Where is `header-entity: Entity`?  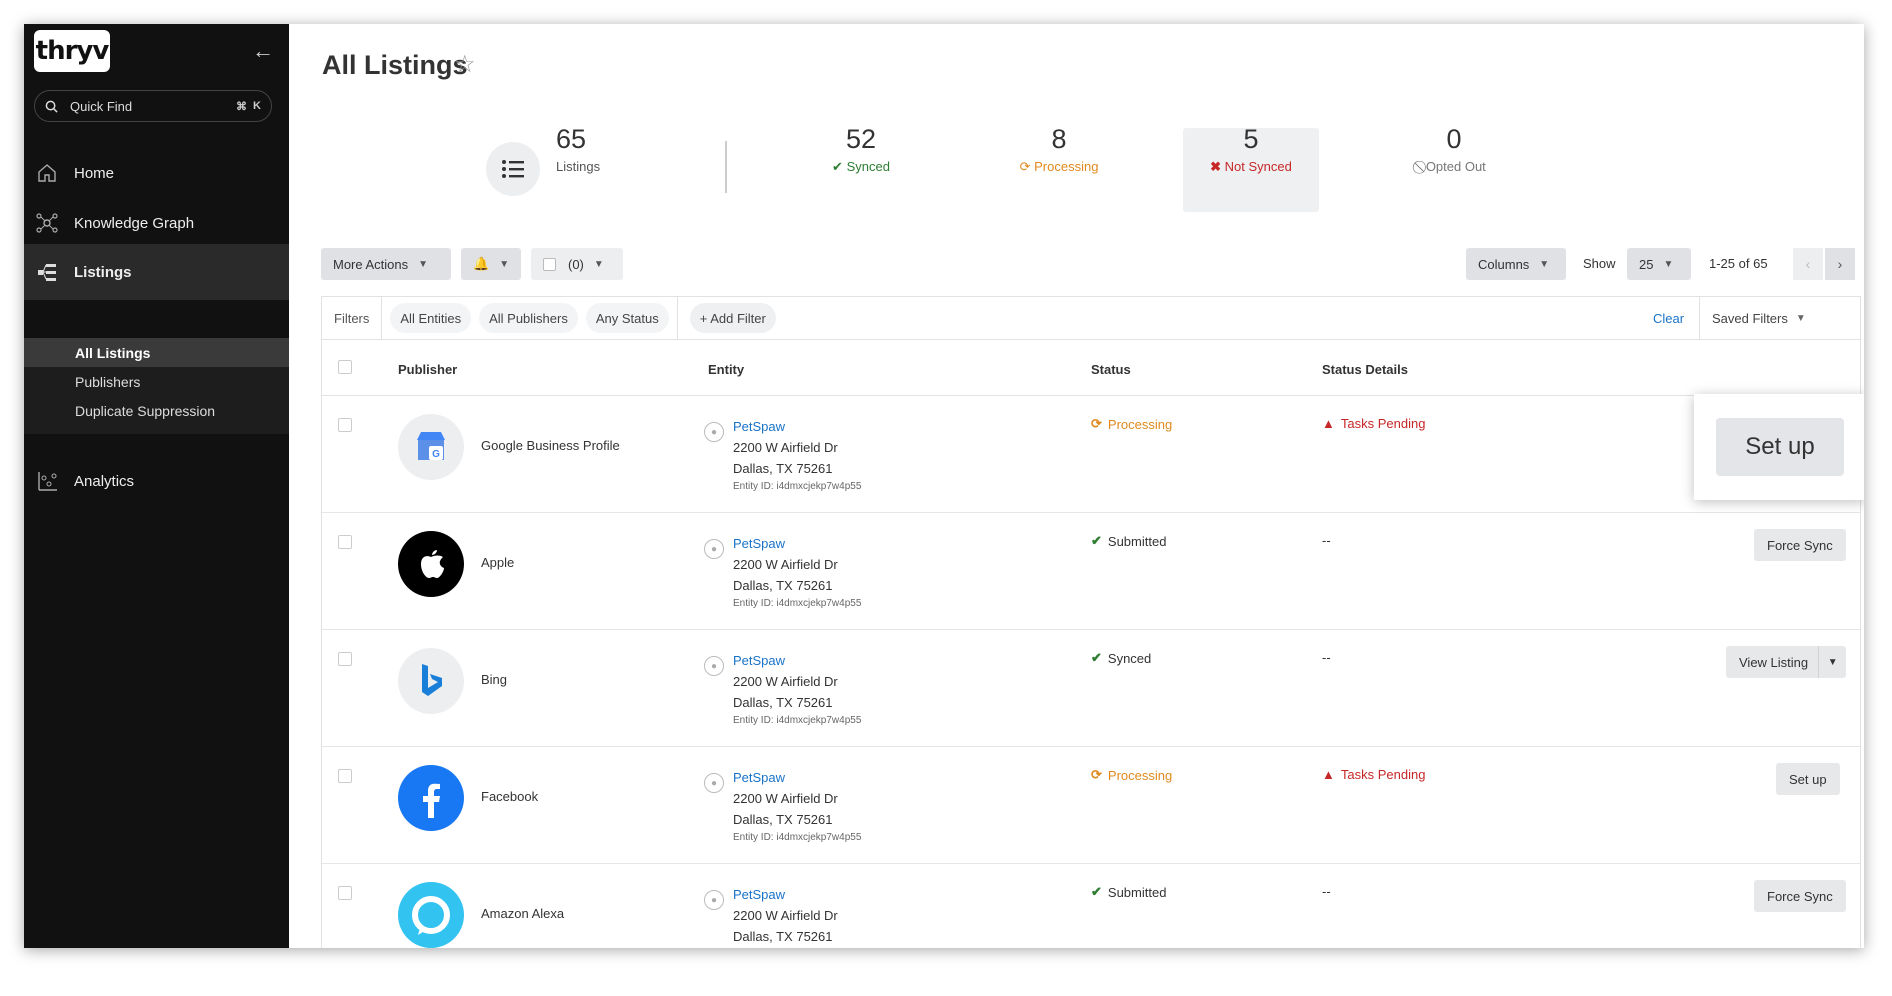 header-entity: Entity is located at coordinates (726, 369).